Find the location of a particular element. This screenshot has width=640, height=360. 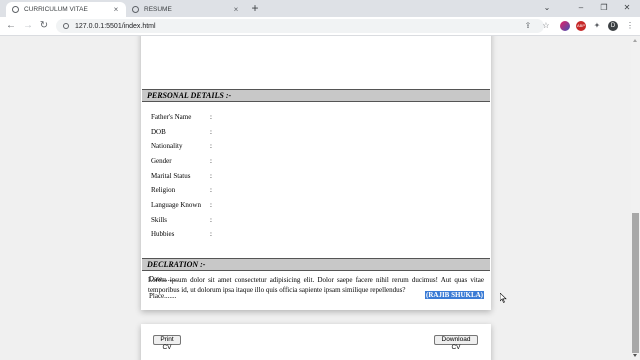

maximize-button: ❐ is located at coordinates (604, 8).